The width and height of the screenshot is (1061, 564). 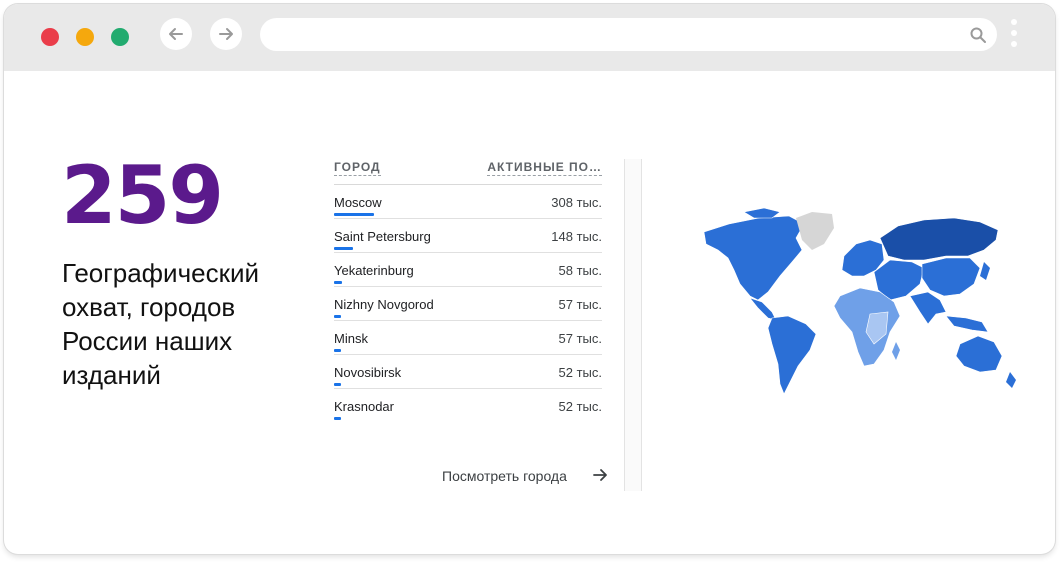 I want to click on city-name: Moscow, so click(x=358, y=202).